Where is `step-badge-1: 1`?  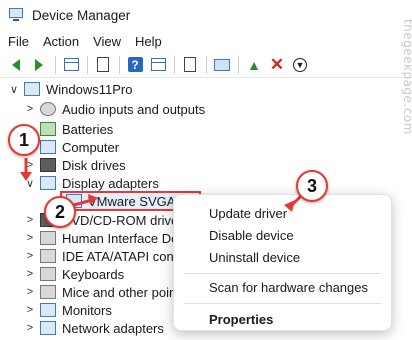 step-badge-1: 1 is located at coordinates (24, 140).